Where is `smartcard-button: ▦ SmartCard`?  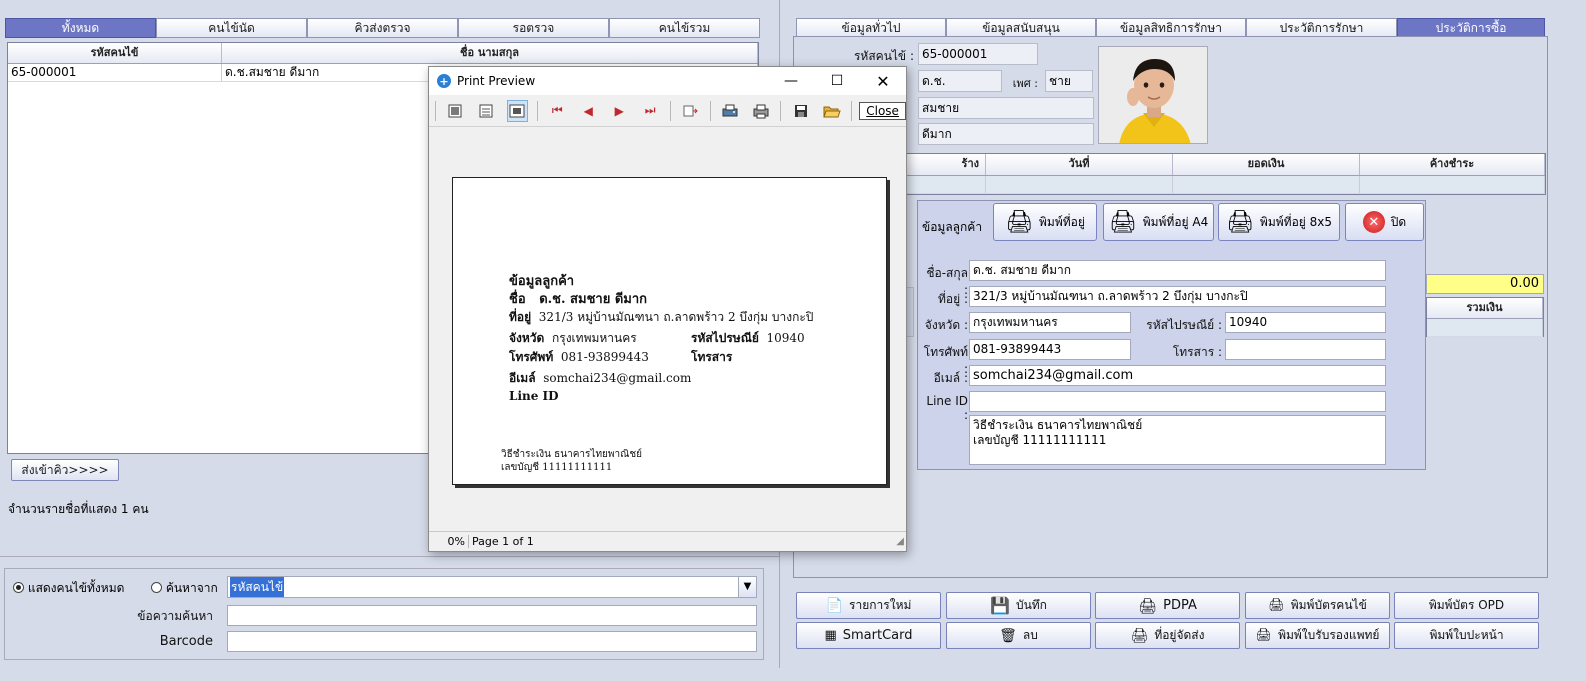 smartcard-button: ▦ SmartCard is located at coordinates (868, 635).